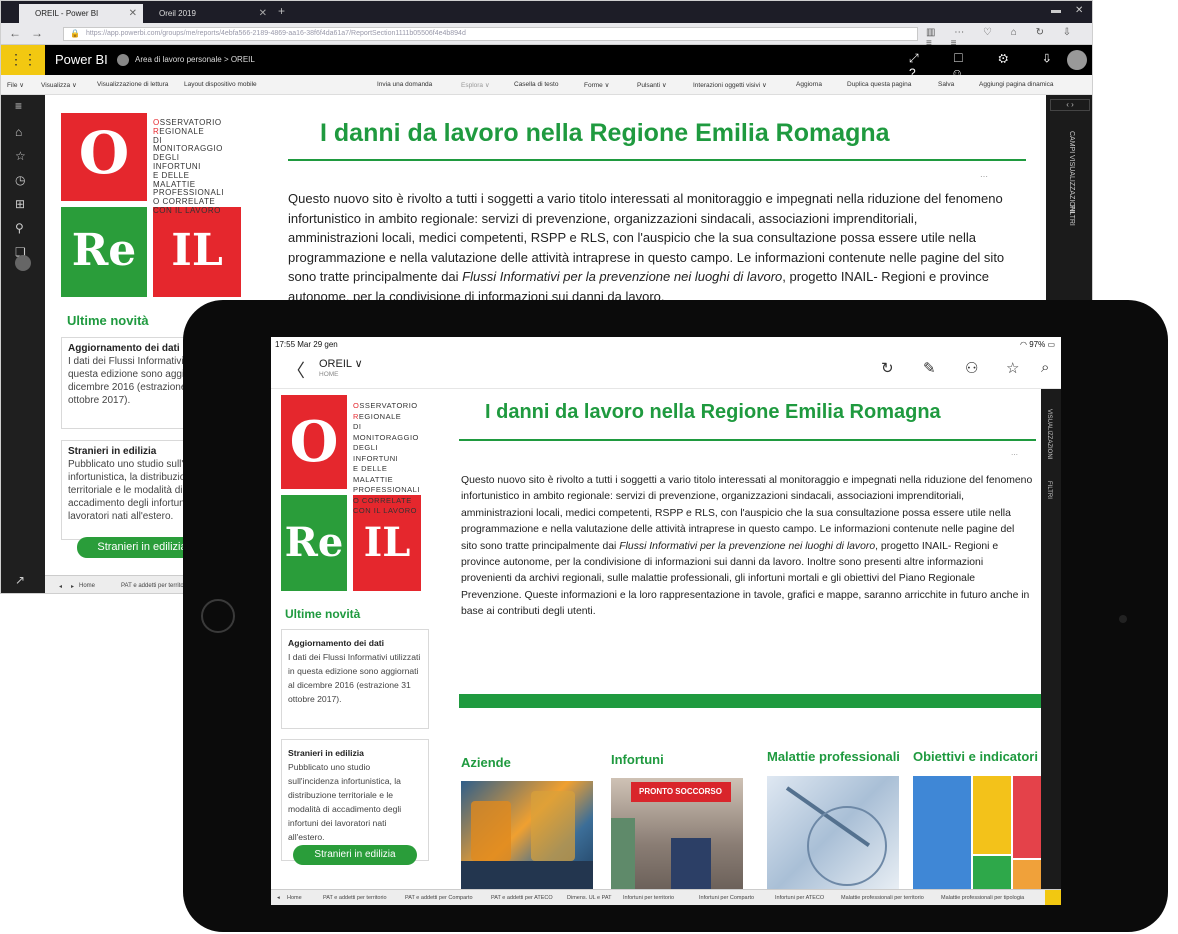 The image size is (1178, 934). Describe the element at coordinates (677, 833) in the screenshot. I see `tile-infortuni-image: PRONTO SOCCORSO` at that location.